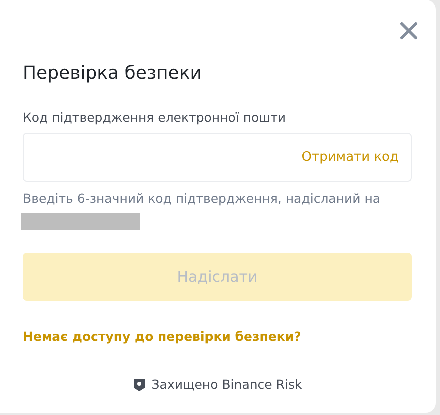 The height and width of the screenshot is (415, 440). What do you see at coordinates (113, 74) in the screenshot?
I see `dialog-title: Перевірка безпеки` at bounding box center [113, 74].